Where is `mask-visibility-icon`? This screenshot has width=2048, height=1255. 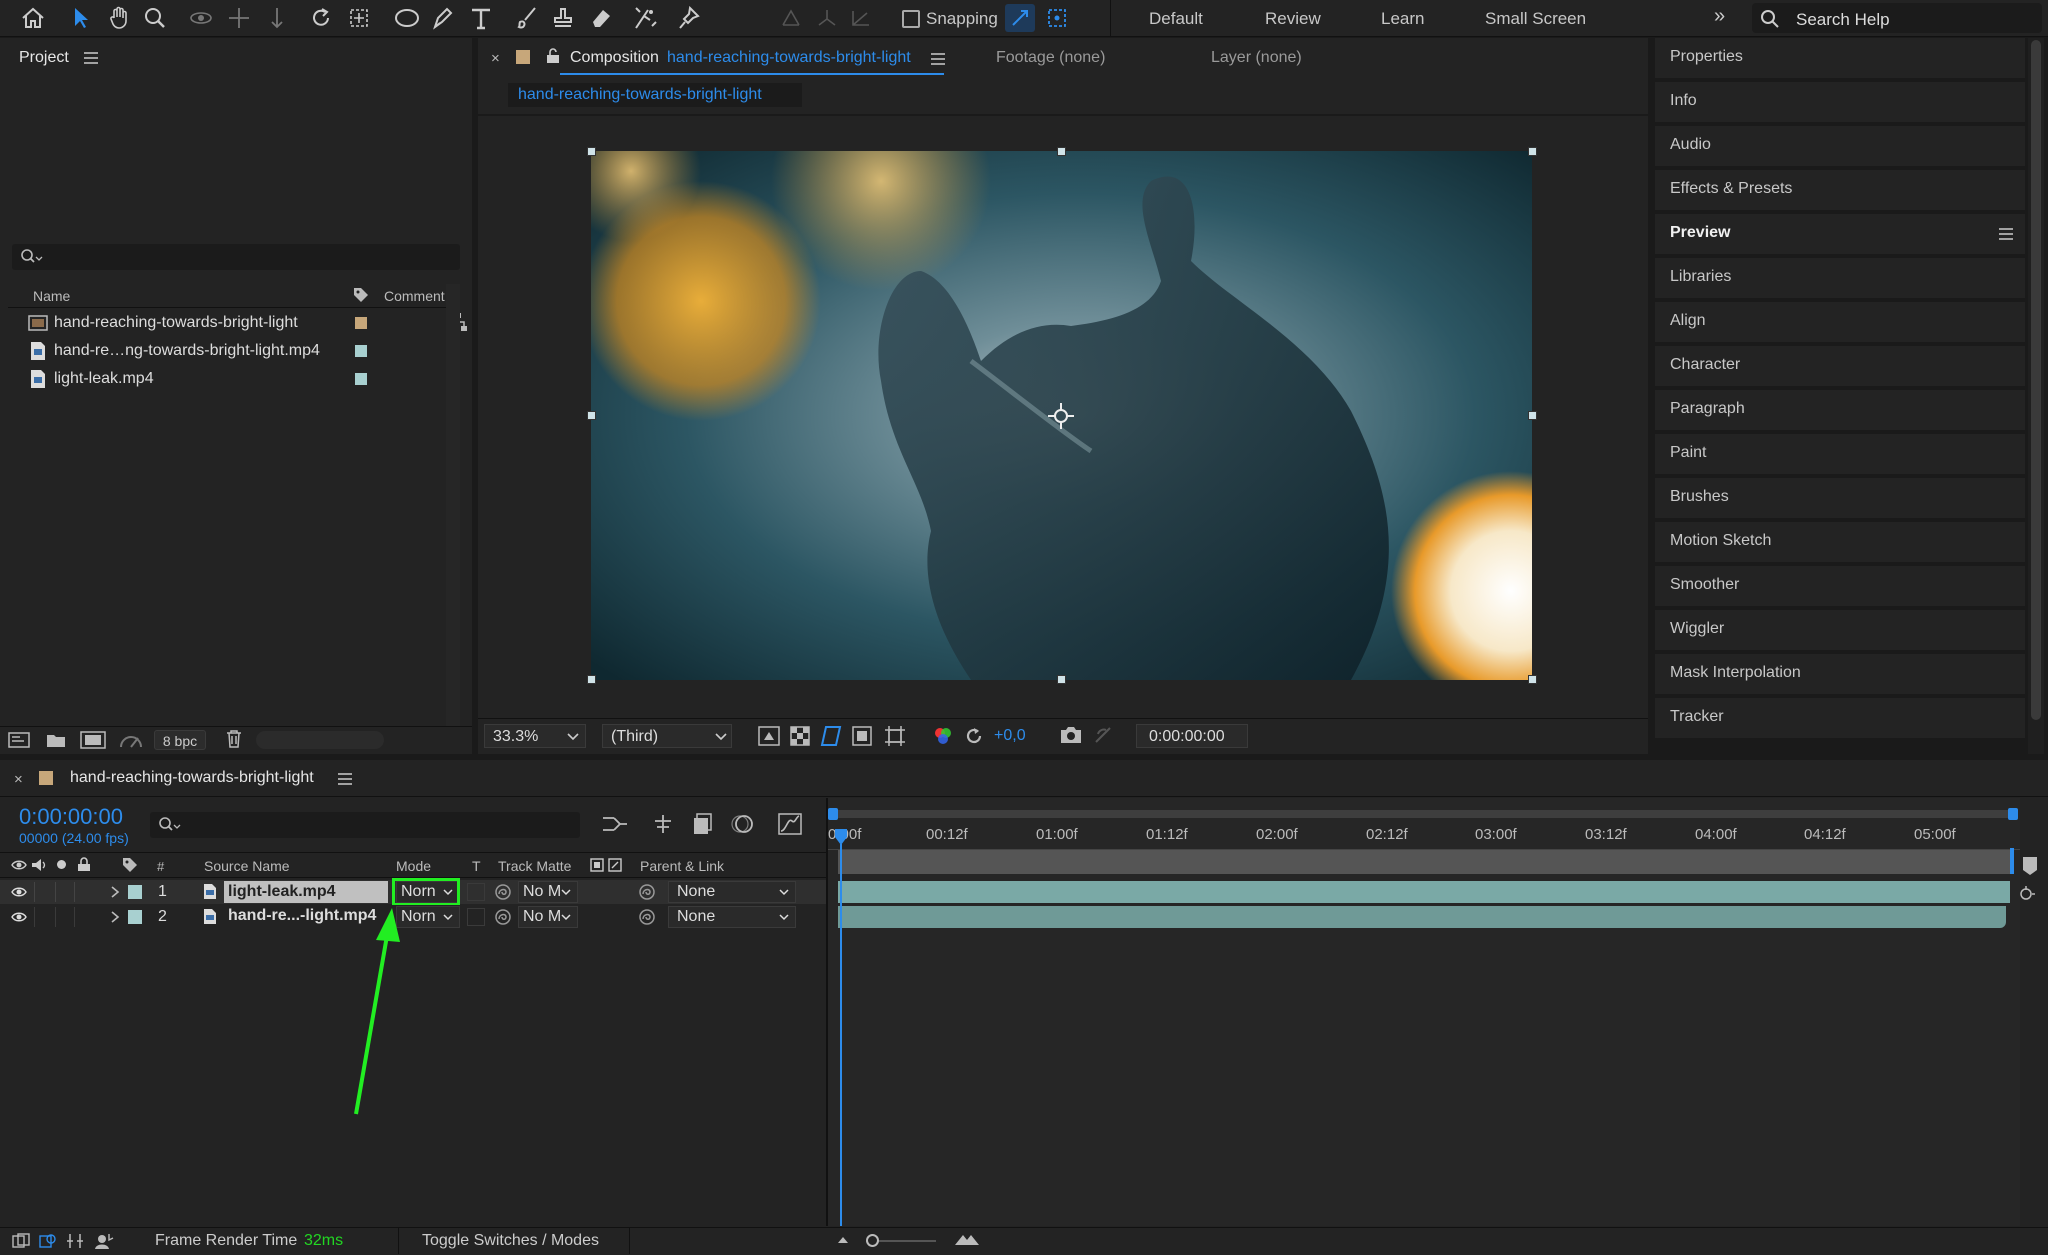
mask-visibility-icon is located at coordinates (831, 736).